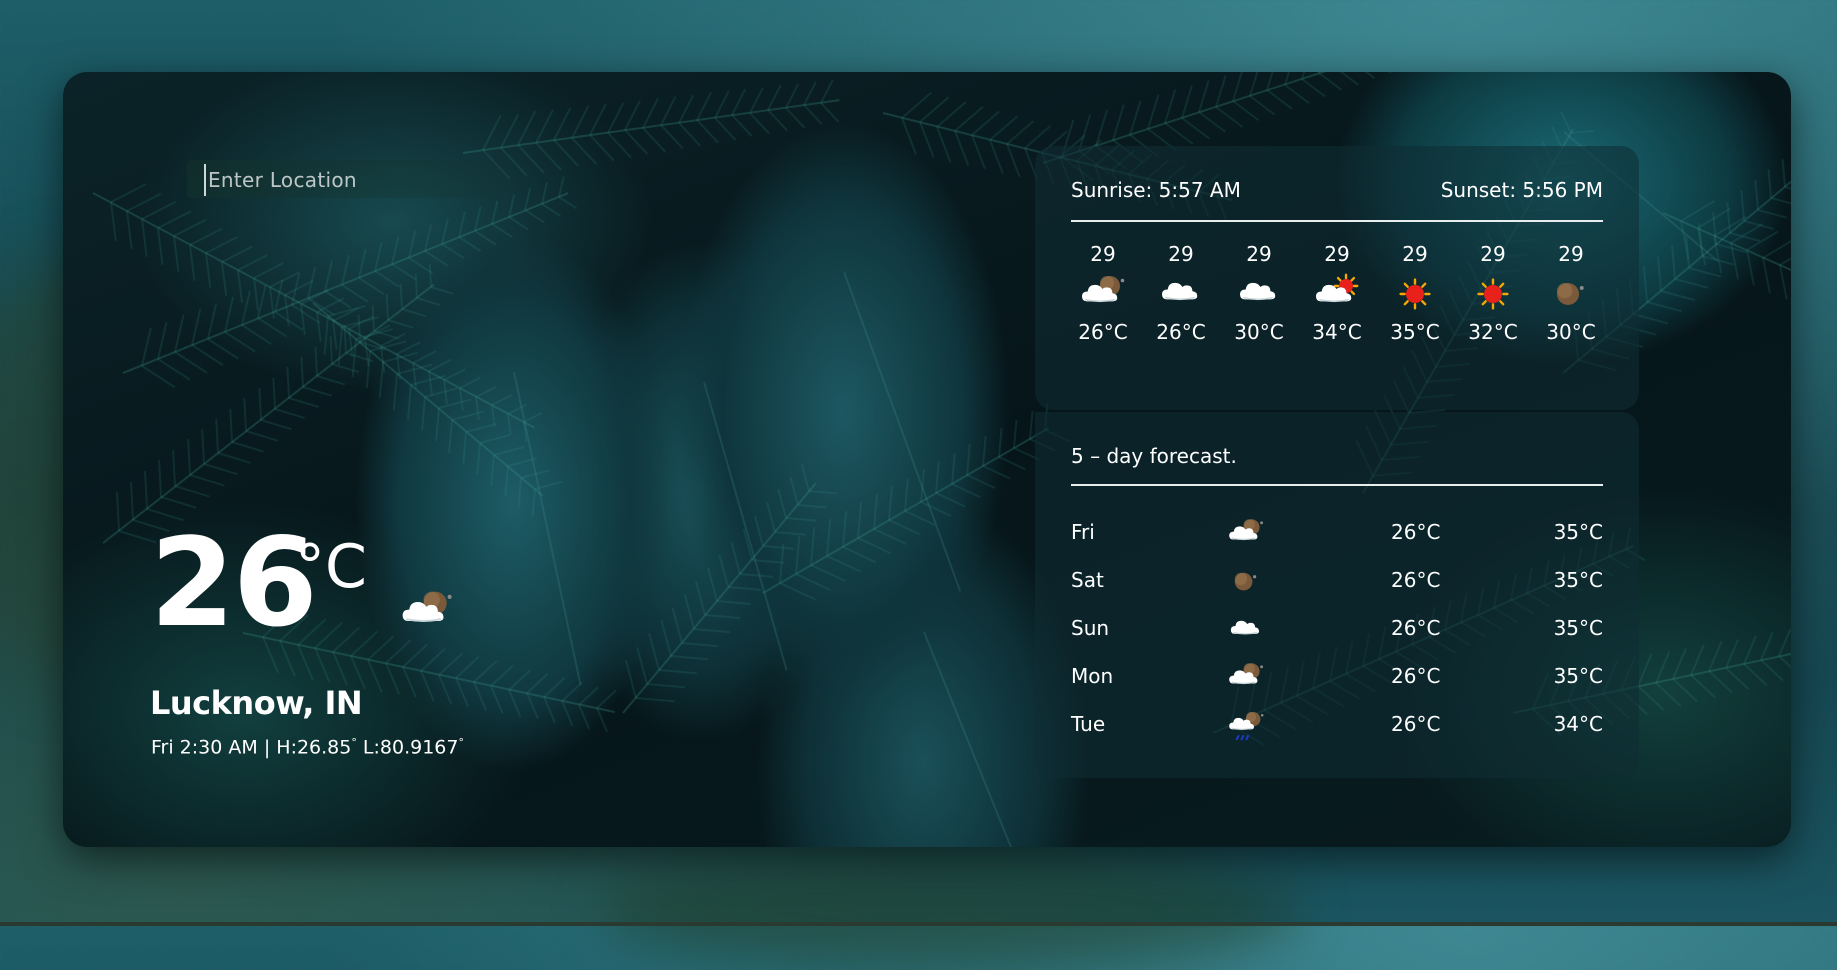 Image resolution: width=1837 pixels, height=970 pixels. I want to click on search-box, so click(347, 179).